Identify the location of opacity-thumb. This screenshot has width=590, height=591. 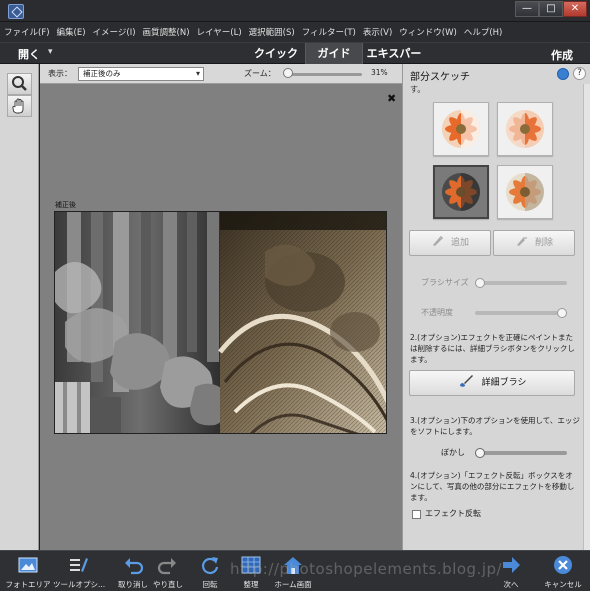
(562, 313).